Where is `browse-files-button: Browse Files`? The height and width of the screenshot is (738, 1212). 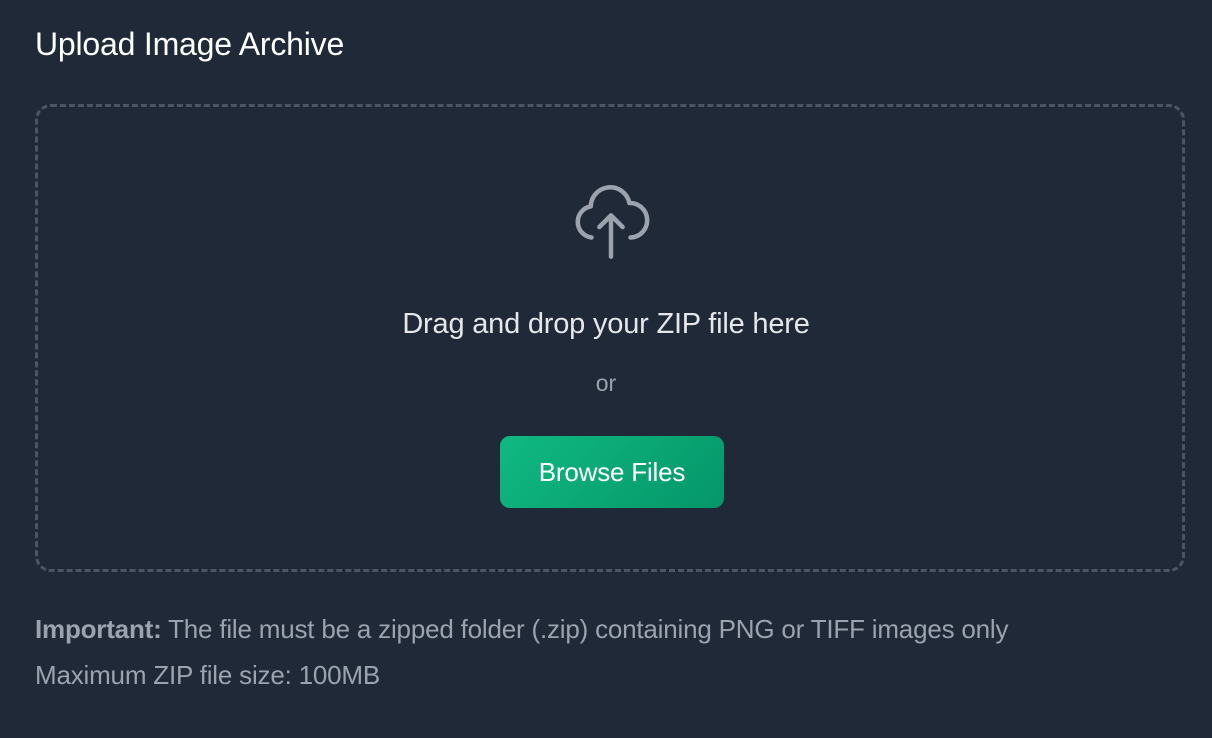
browse-files-button: Browse Files is located at coordinates (612, 472).